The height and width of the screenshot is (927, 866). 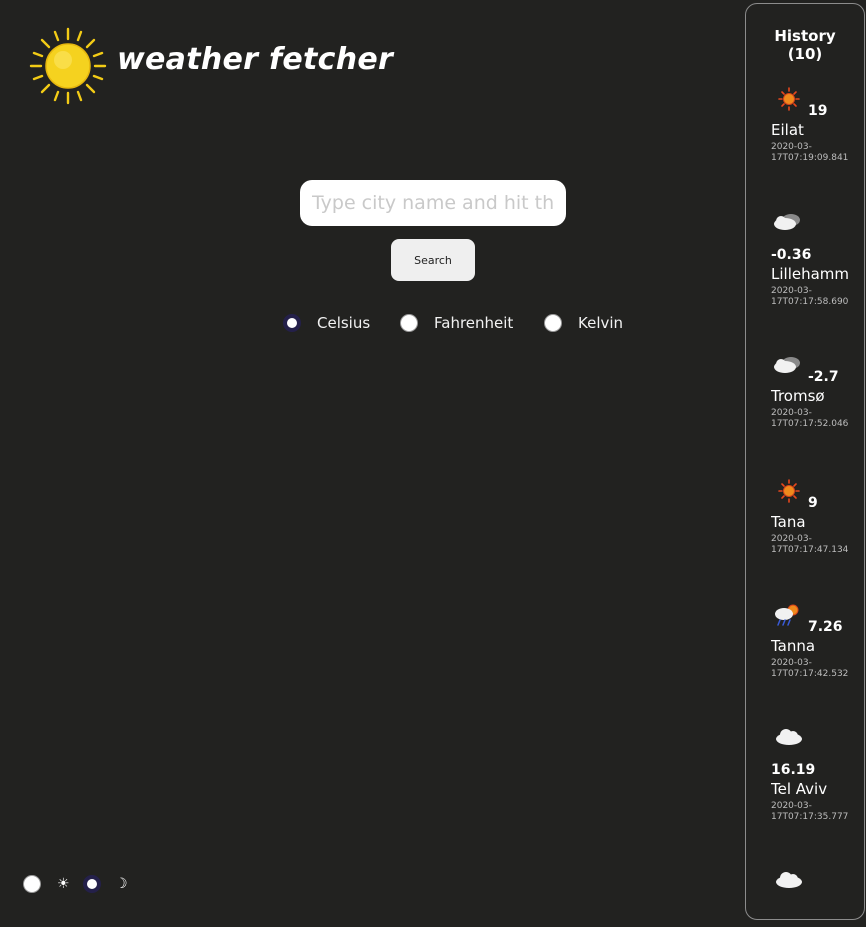 What do you see at coordinates (825, 627) in the screenshot?
I see `history-temp: 7.26` at bounding box center [825, 627].